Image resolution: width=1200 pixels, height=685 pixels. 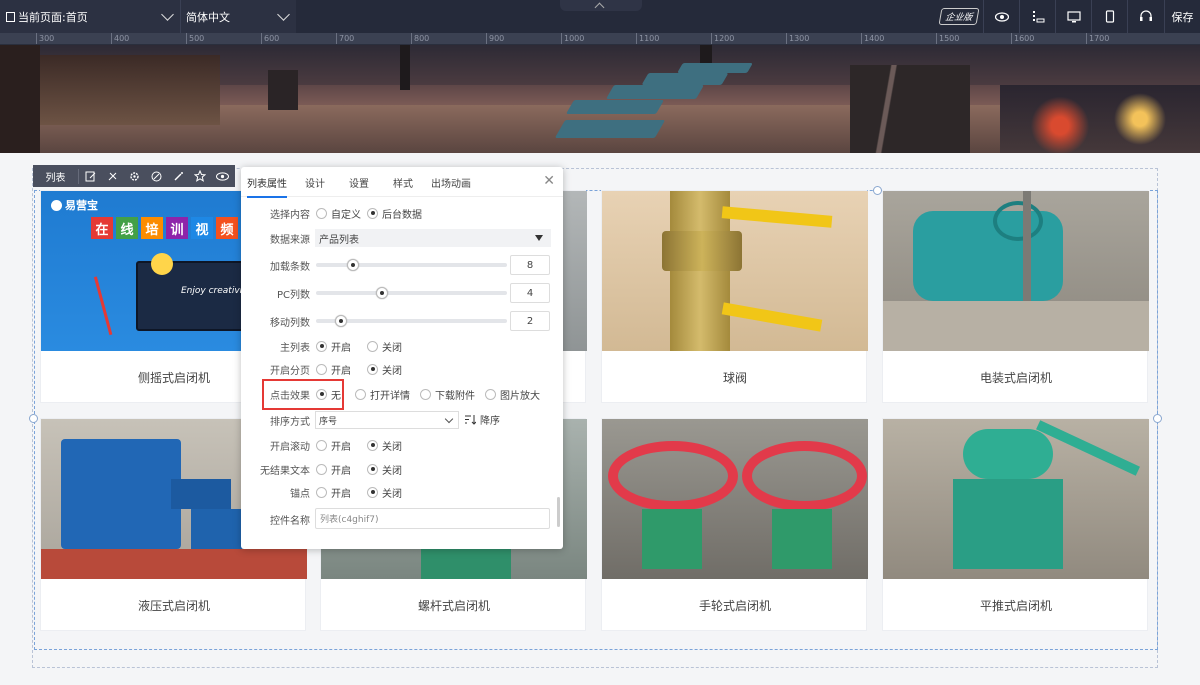 I want to click on monitor-icon, so click(x=1073, y=16).